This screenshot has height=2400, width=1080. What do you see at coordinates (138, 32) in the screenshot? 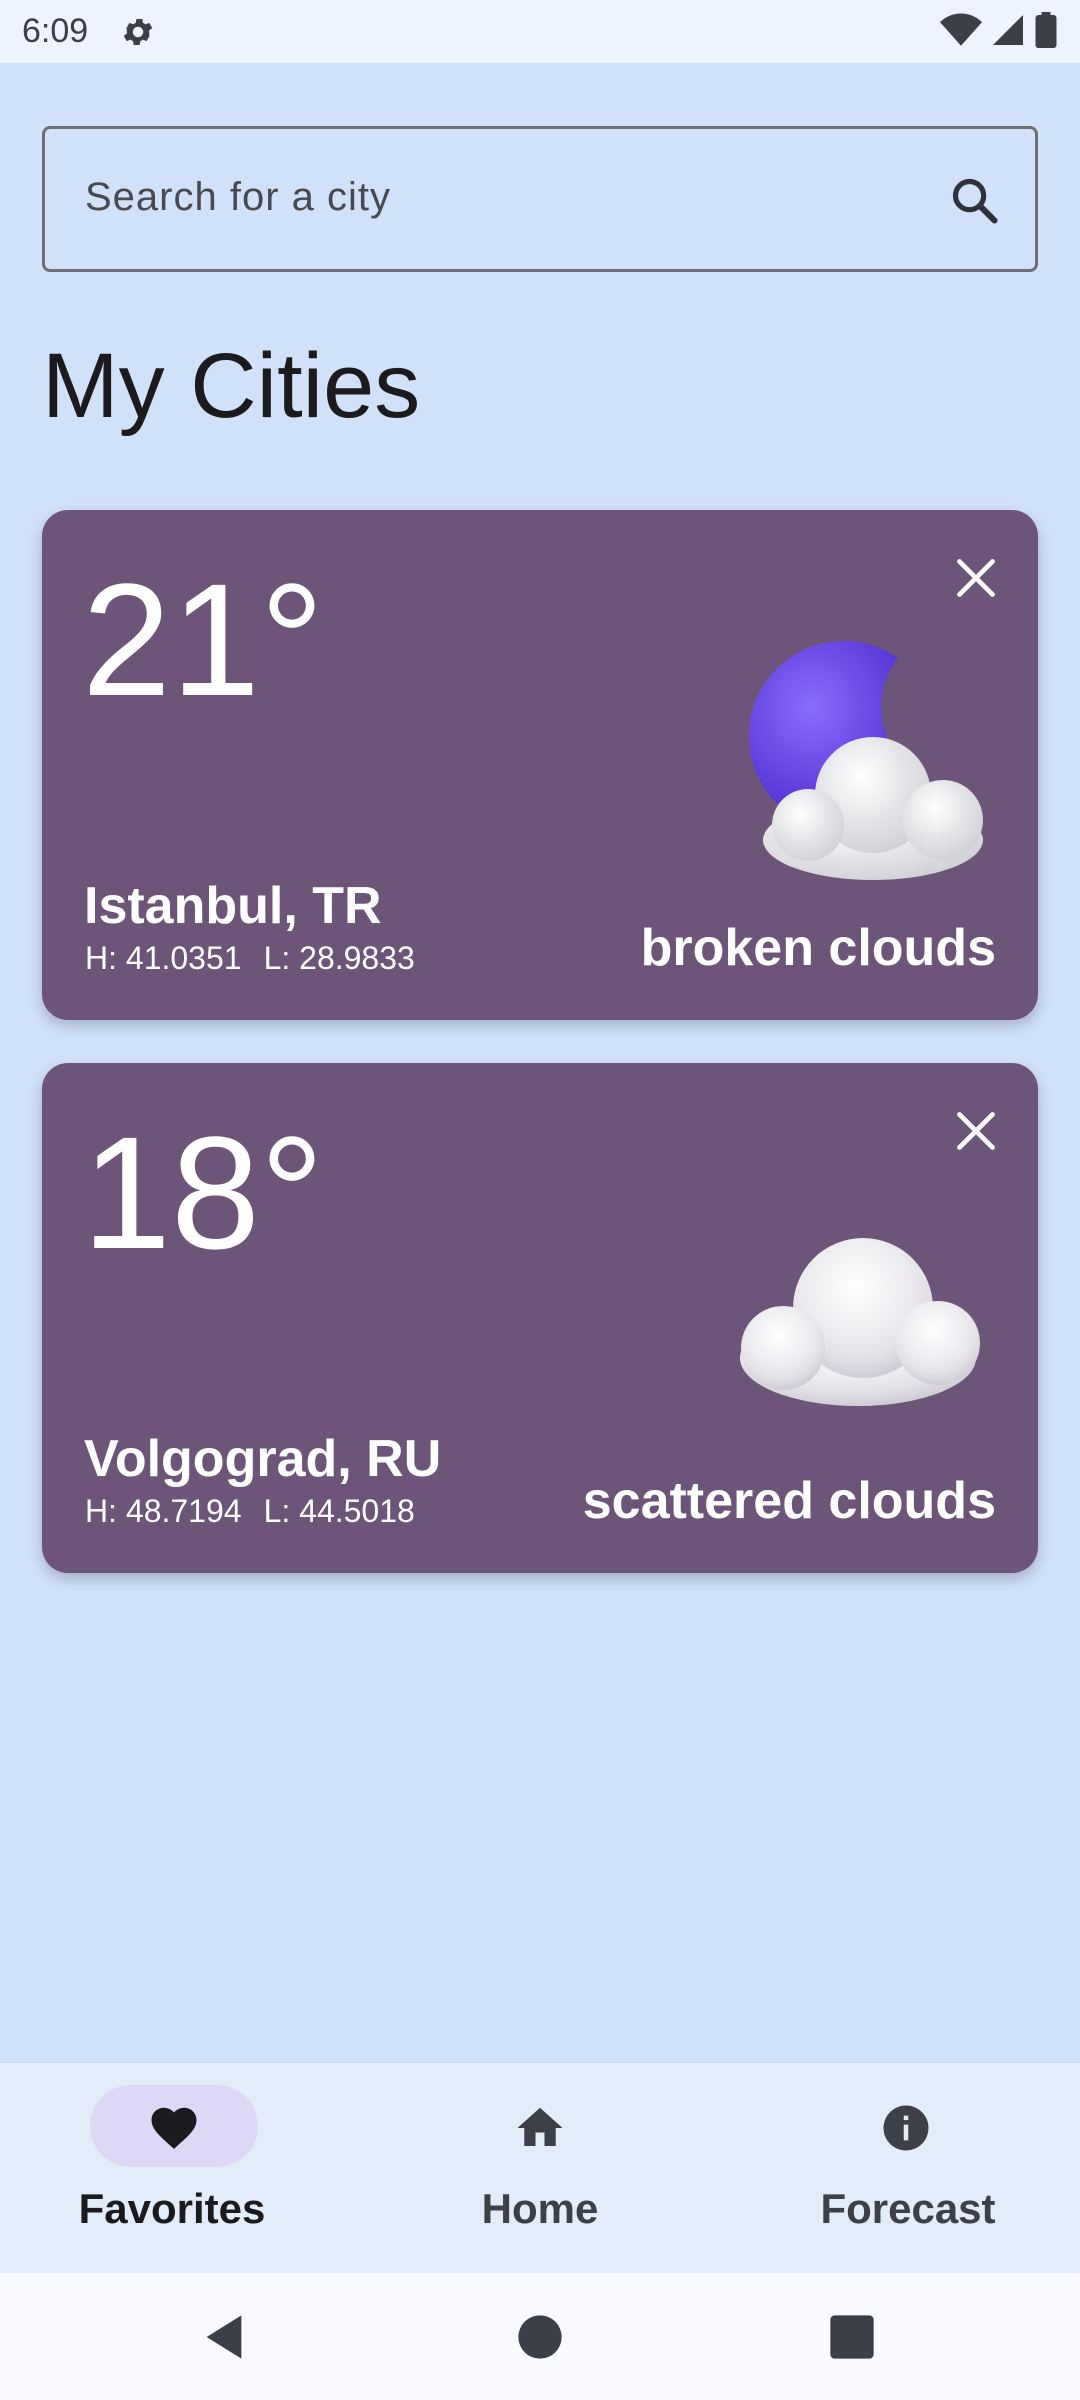
I see `settings-gear-icon` at bounding box center [138, 32].